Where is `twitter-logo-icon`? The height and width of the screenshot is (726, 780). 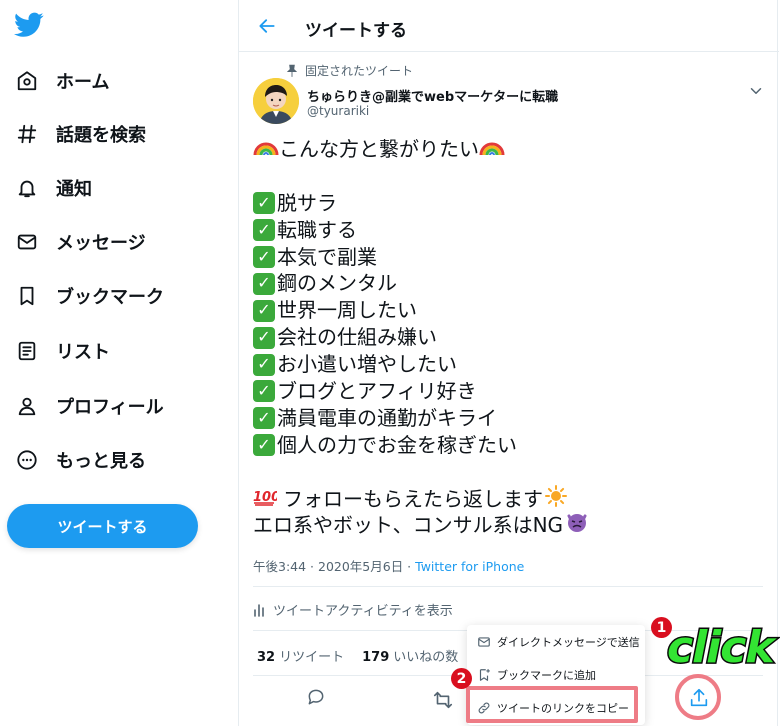 twitter-logo-icon is located at coordinates (29, 25).